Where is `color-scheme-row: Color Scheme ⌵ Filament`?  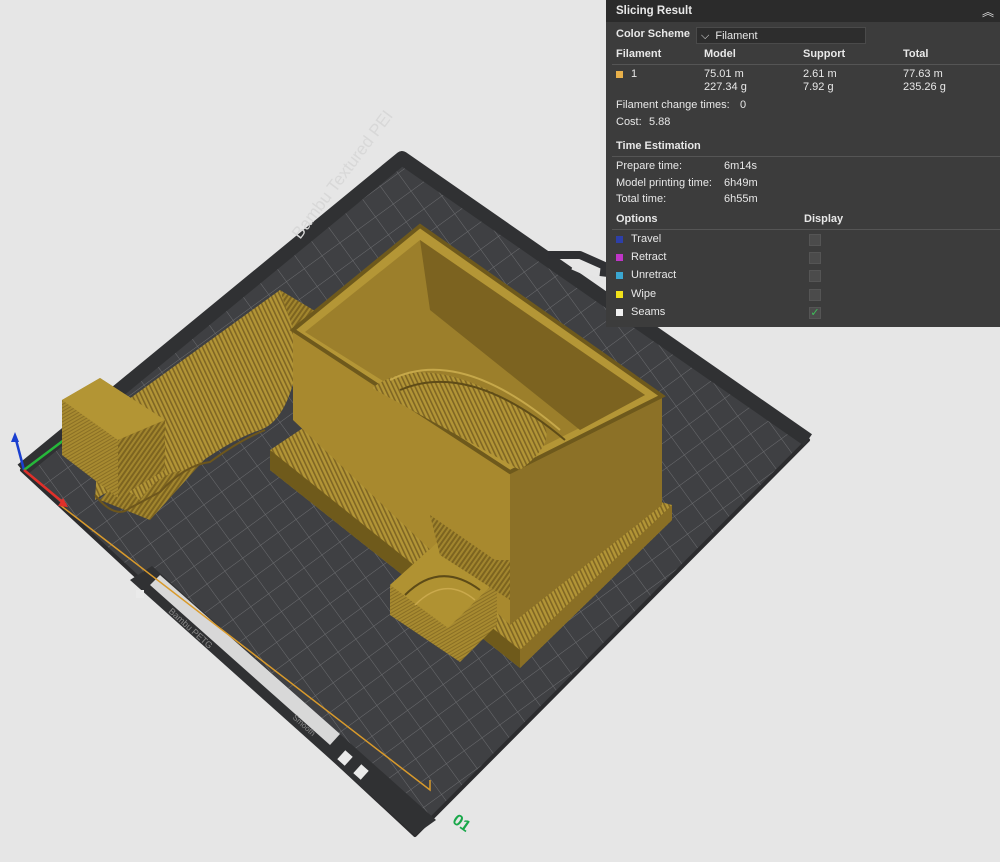 color-scheme-row: Color Scheme ⌵ Filament is located at coordinates (803, 35).